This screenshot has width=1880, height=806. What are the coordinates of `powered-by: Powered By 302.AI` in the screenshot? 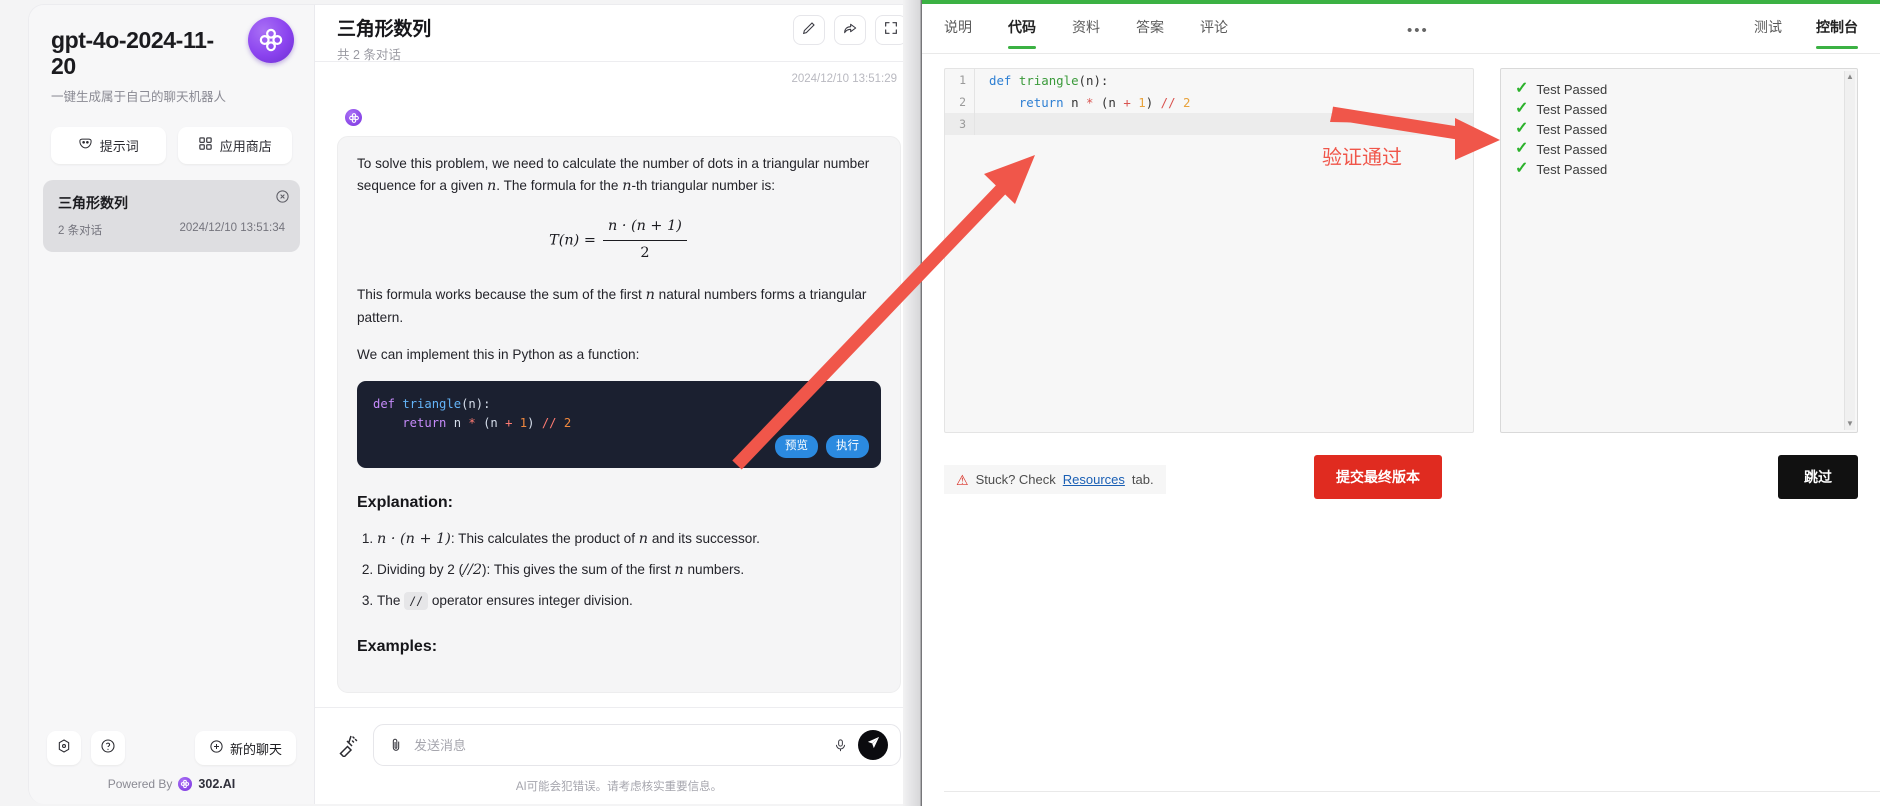 It's located at (171, 784).